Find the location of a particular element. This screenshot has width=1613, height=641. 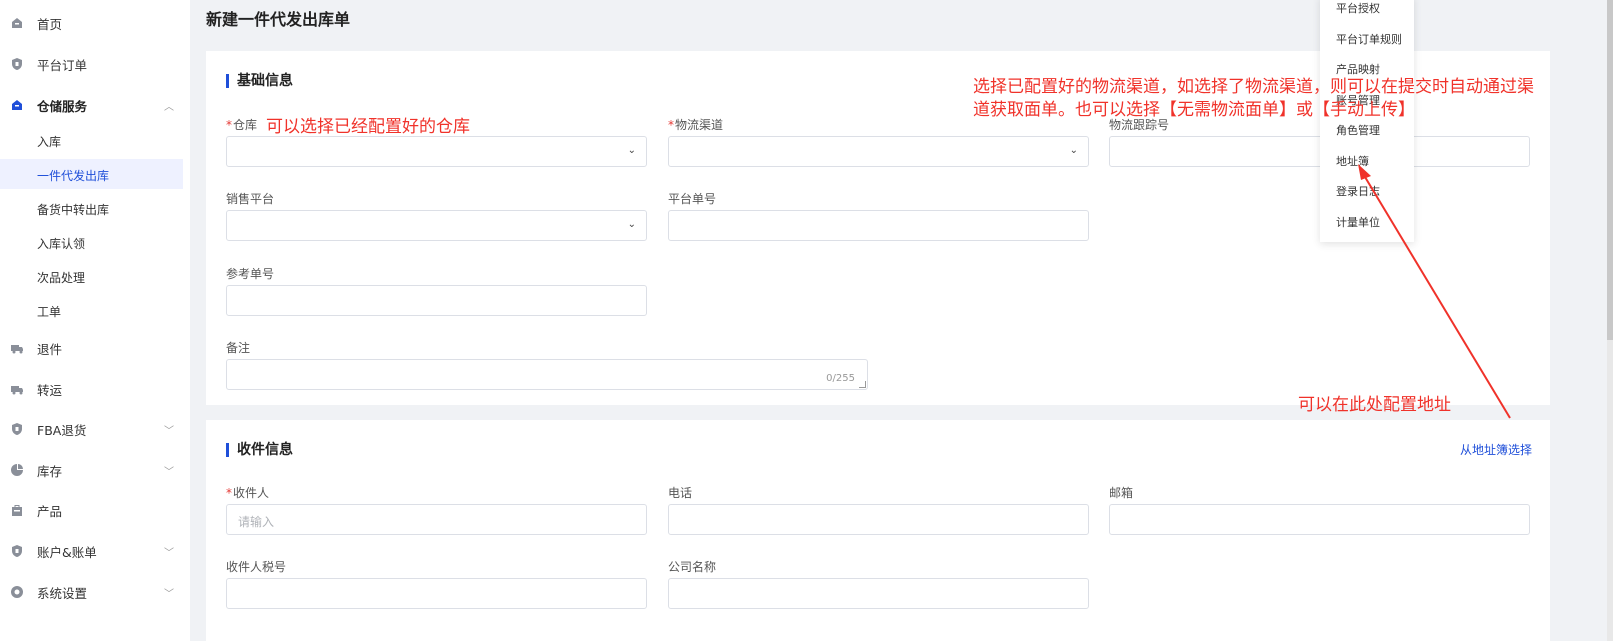

scrollbar-track is located at coordinates (1610, 320).